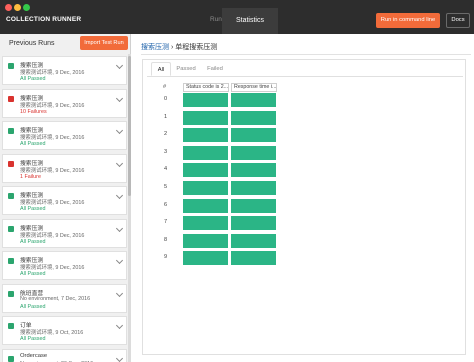 The image size is (474, 362). I want to click on run-item: 搜索压测 搜索测试环境, 9 Dec, 2016 10 Failures, so click(64, 103).